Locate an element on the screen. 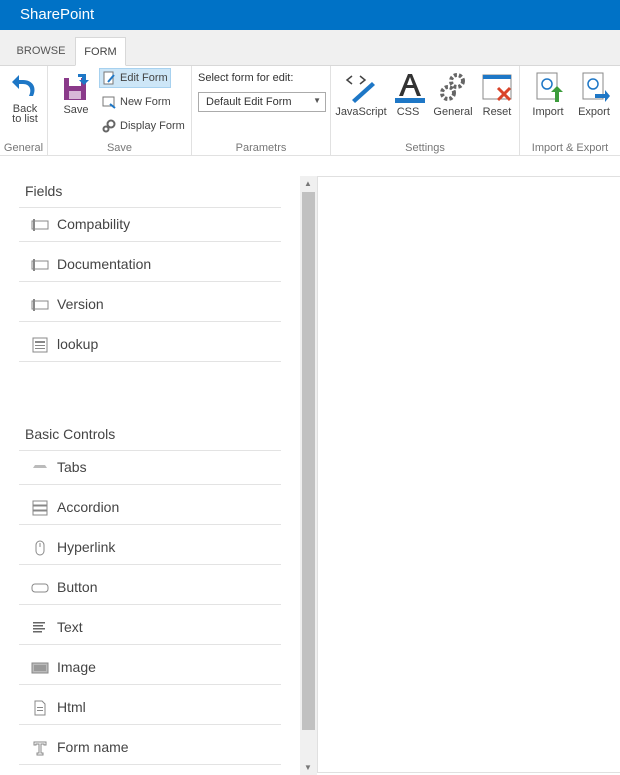 This screenshot has width=620, height=775. control-item-button: Button is located at coordinates (150, 588).